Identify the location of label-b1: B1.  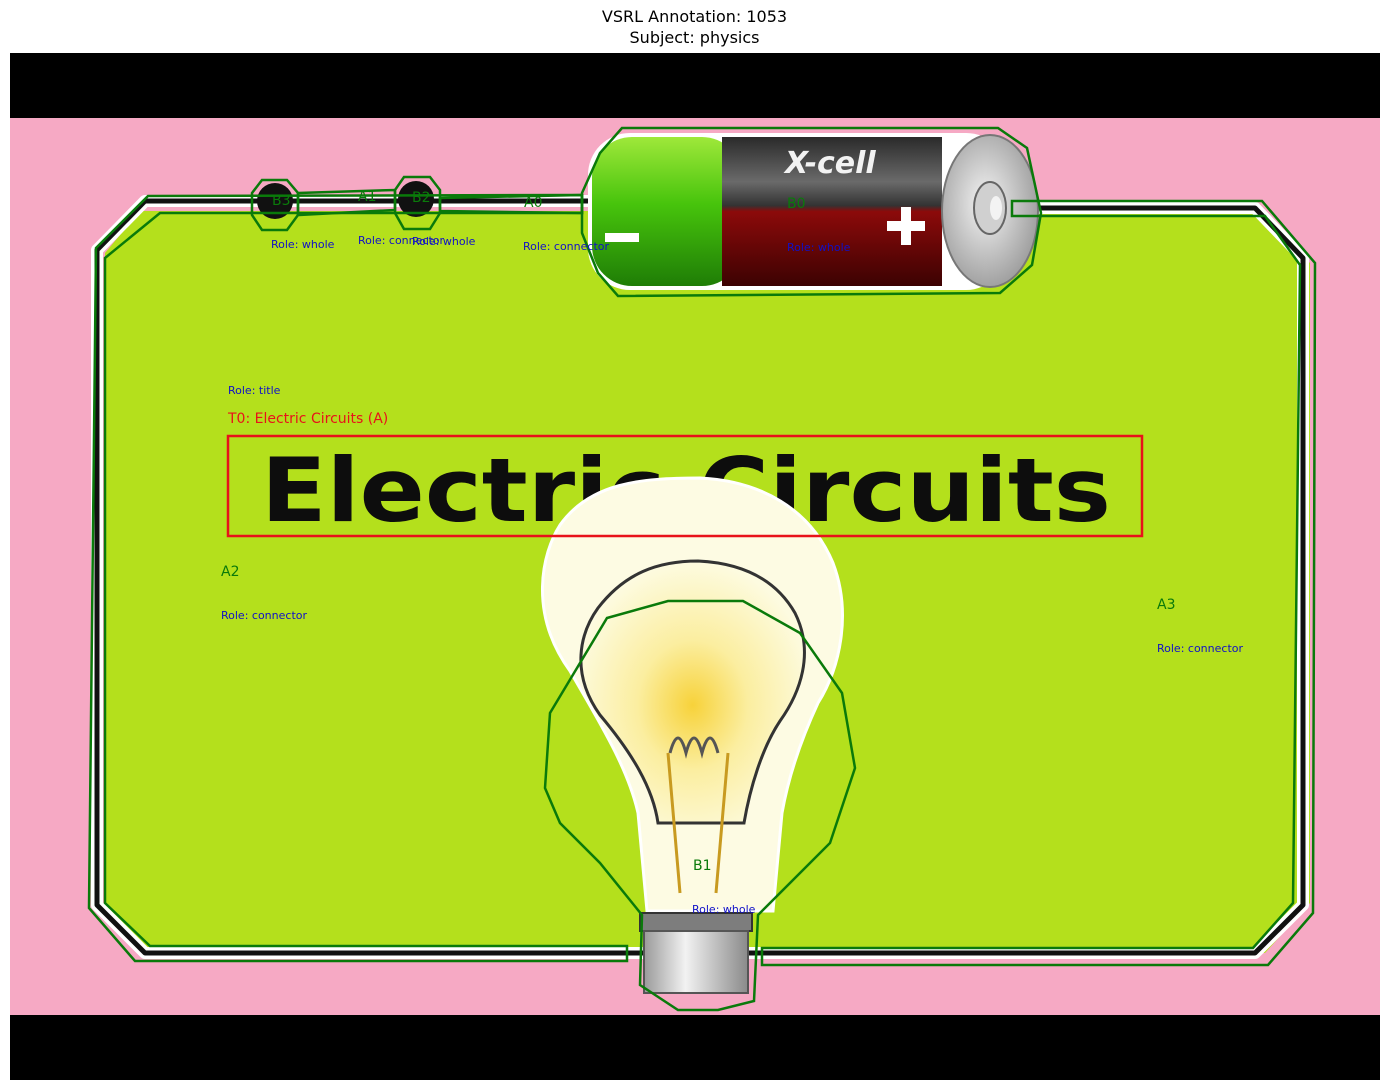
(702, 866).